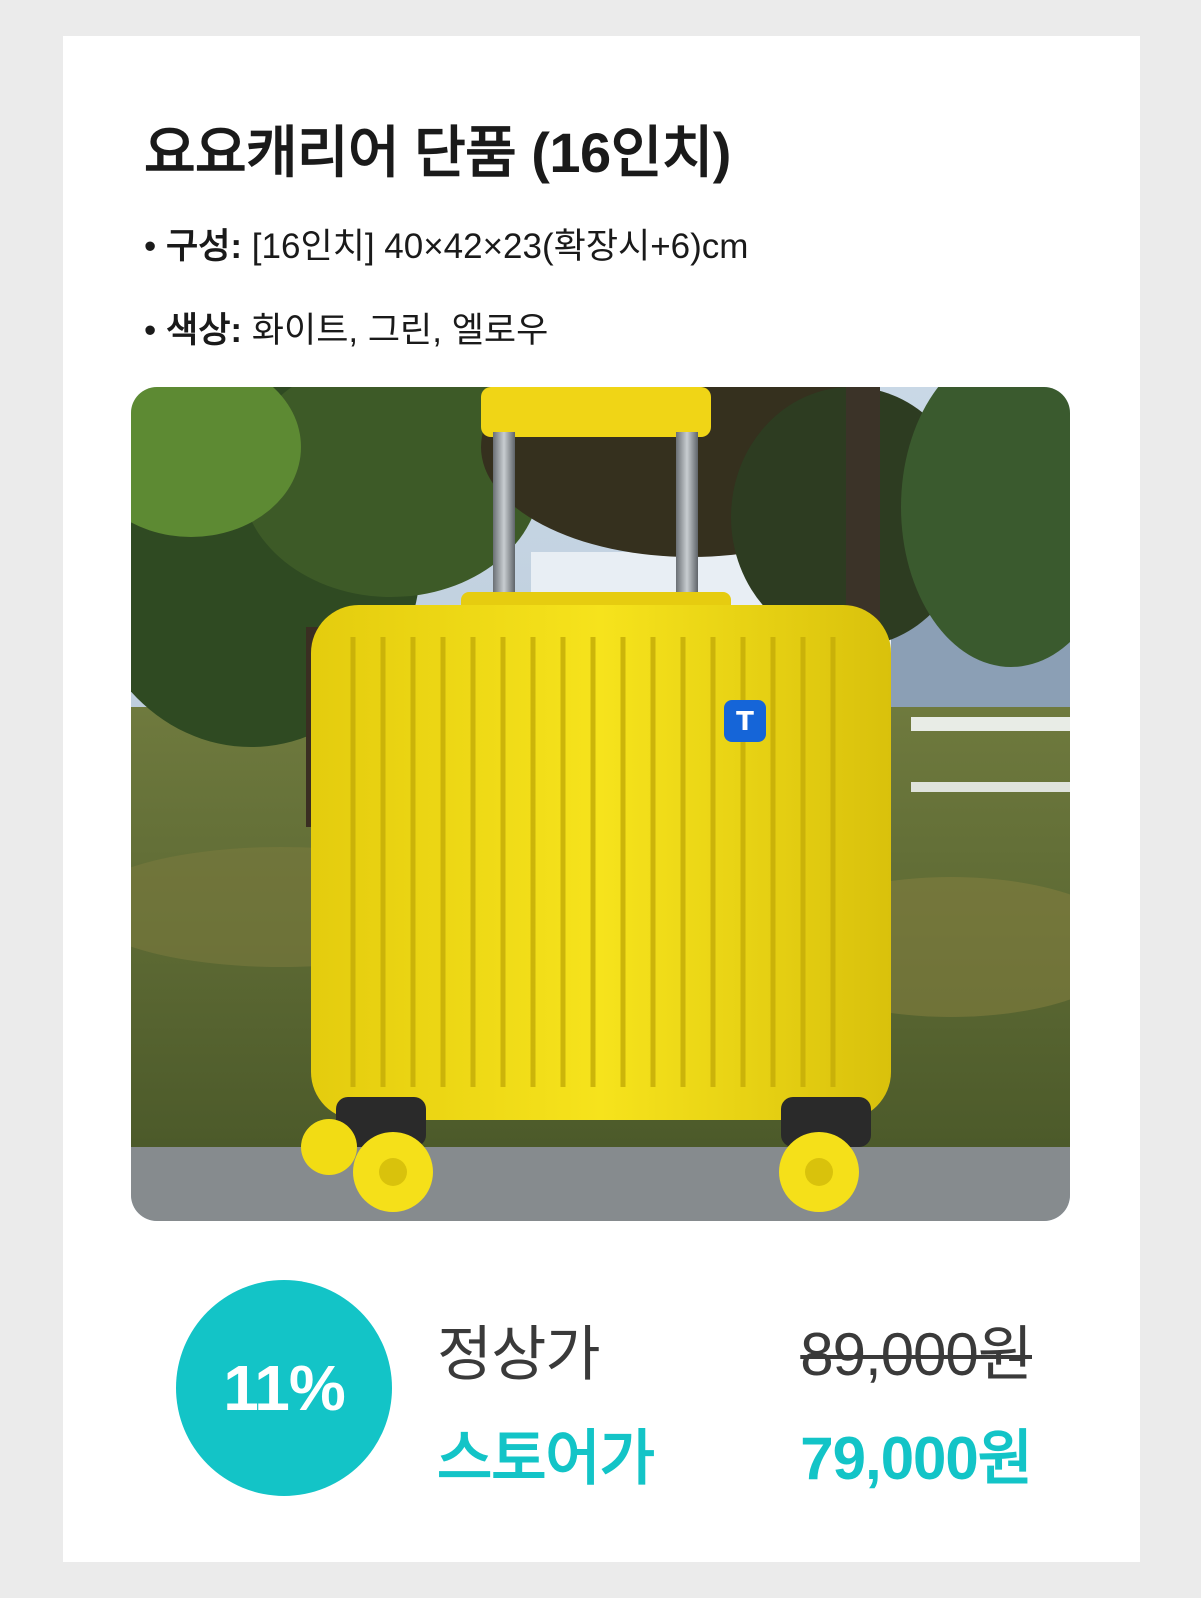 The height and width of the screenshot is (1598, 1201). What do you see at coordinates (519, 1354) in the screenshot?
I see `regular-price-label: 정상가` at bounding box center [519, 1354].